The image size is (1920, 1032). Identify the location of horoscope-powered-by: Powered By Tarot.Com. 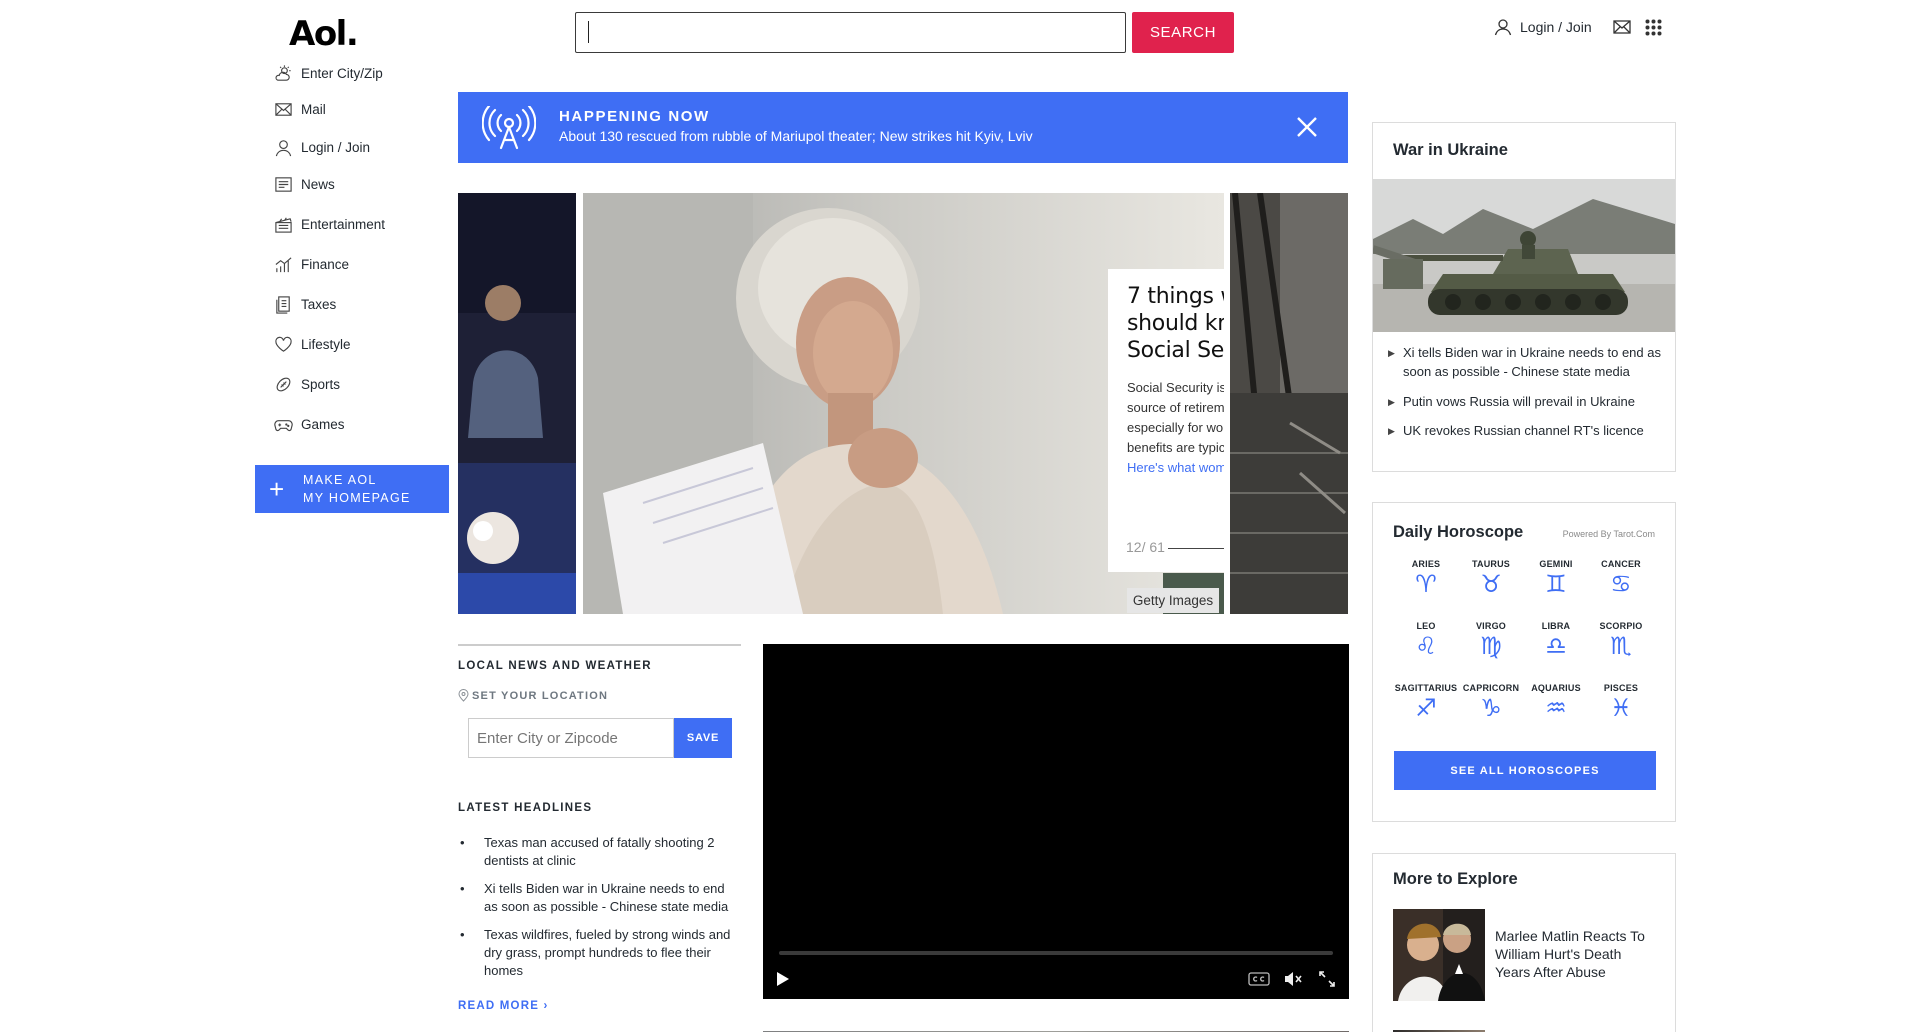
(1609, 534).